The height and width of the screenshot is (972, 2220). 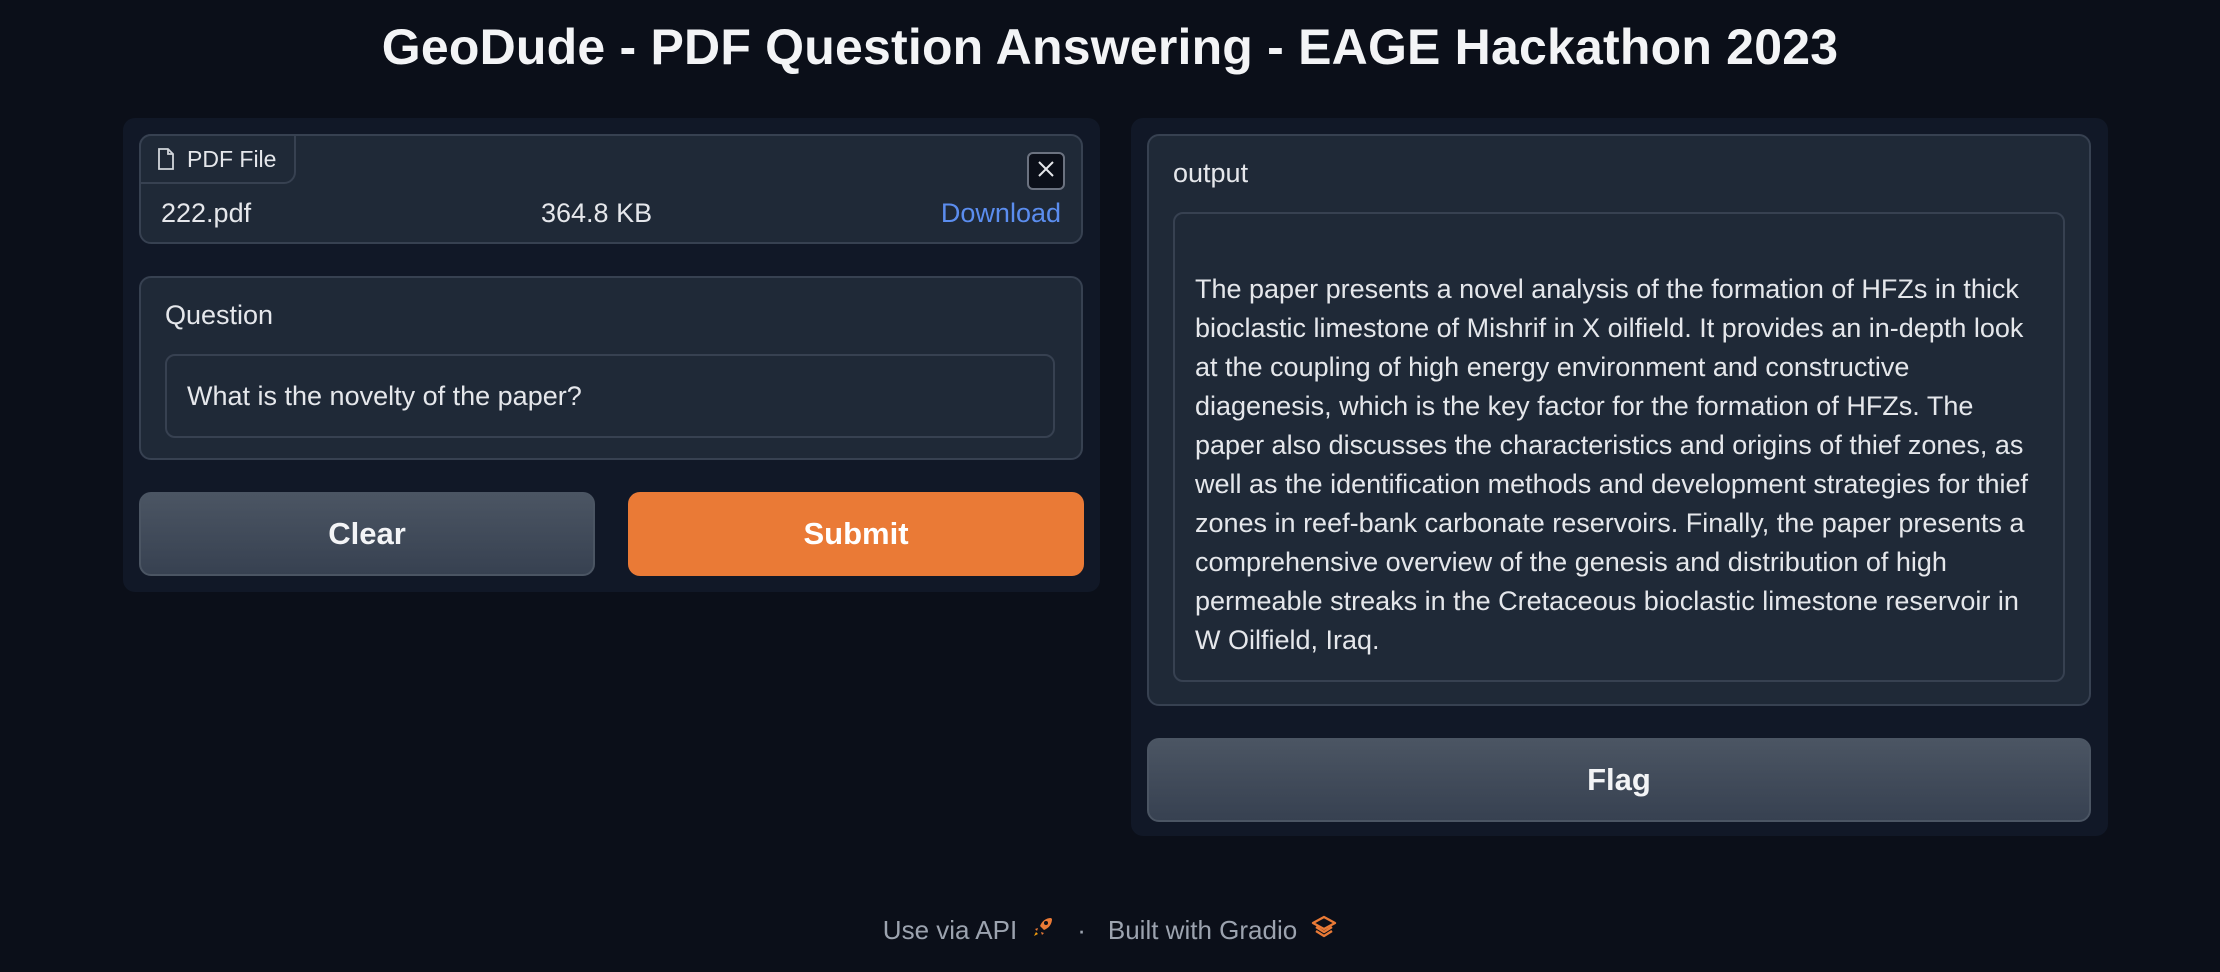 I want to click on use-via-api-link: Use via API, so click(x=950, y=930).